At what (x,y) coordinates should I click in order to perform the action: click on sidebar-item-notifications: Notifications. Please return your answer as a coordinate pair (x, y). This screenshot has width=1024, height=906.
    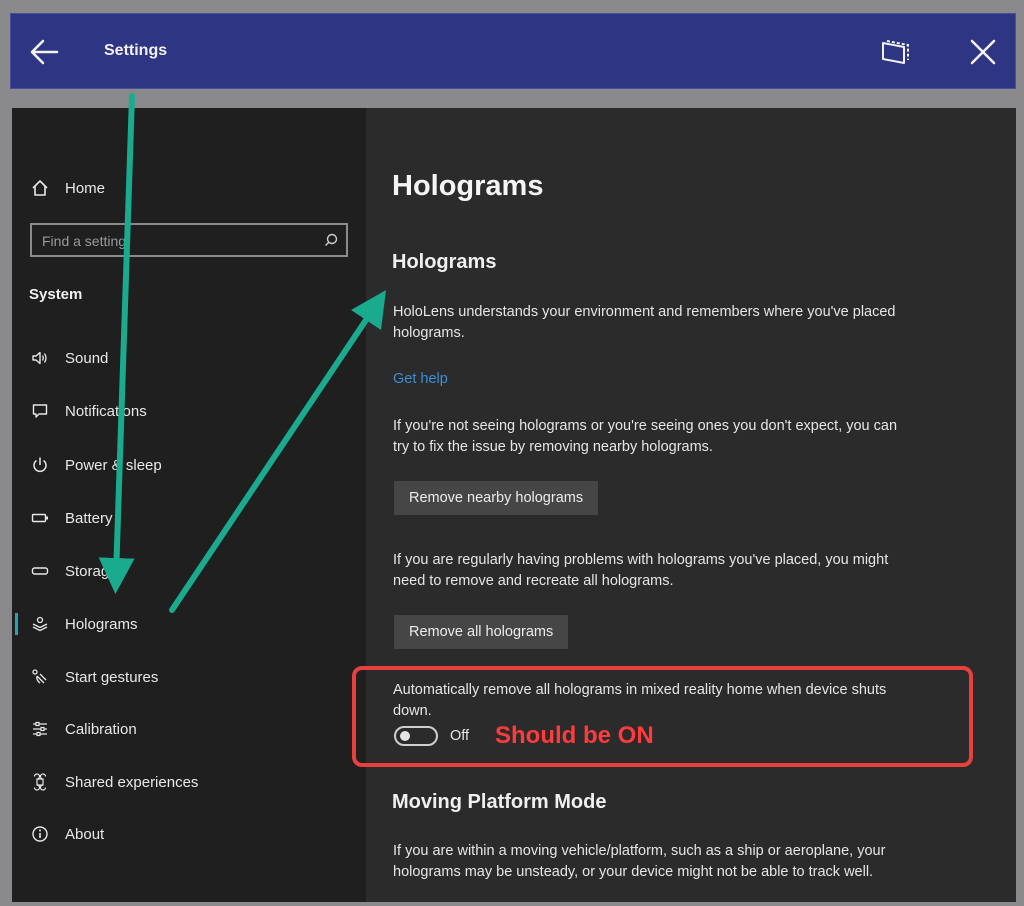
    Looking at the image, I should click on (189, 411).